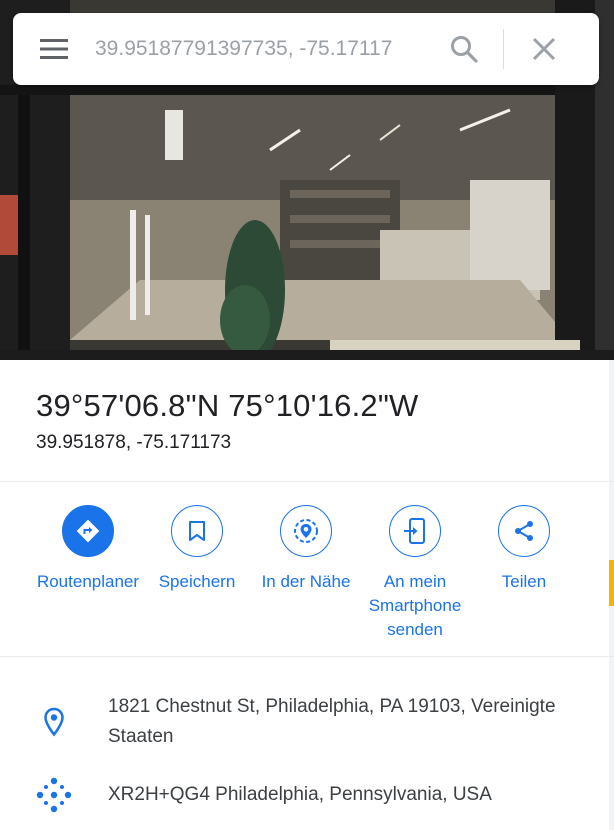 Image resolution: width=614 pixels, height=830 pixels. I want to click on share-icon, so click(524, 531).